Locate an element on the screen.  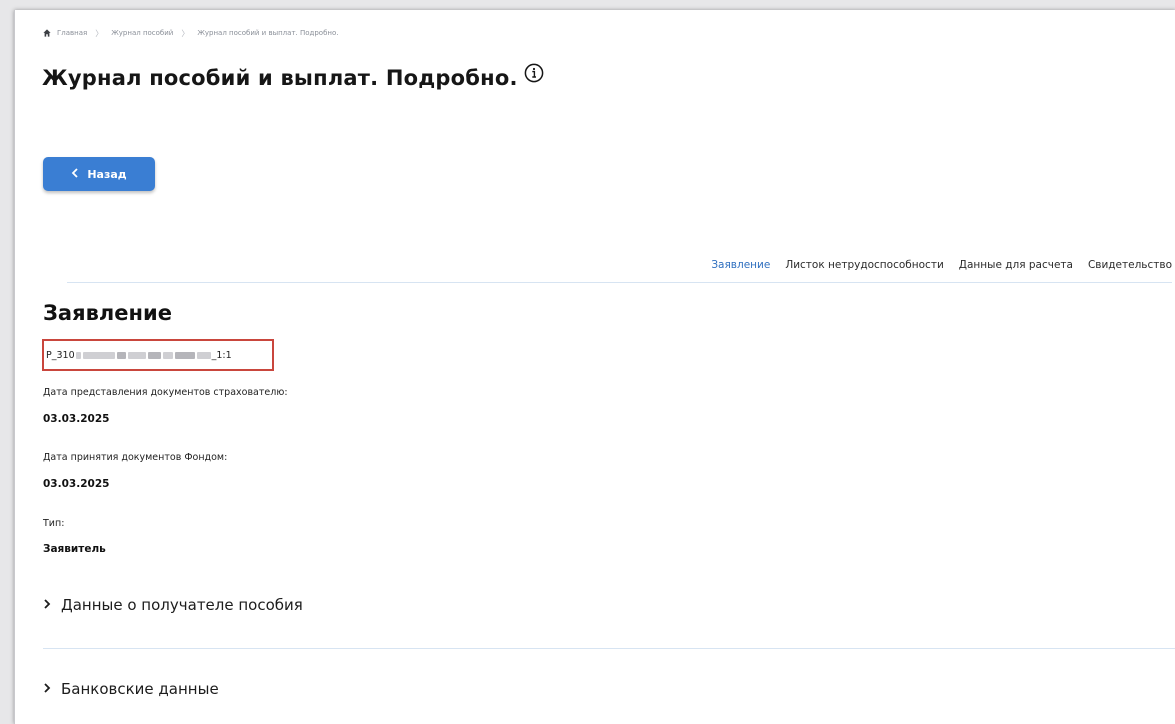
breadcrumb-item-journal: Журнал пособий is located at coordinates (142, 33).